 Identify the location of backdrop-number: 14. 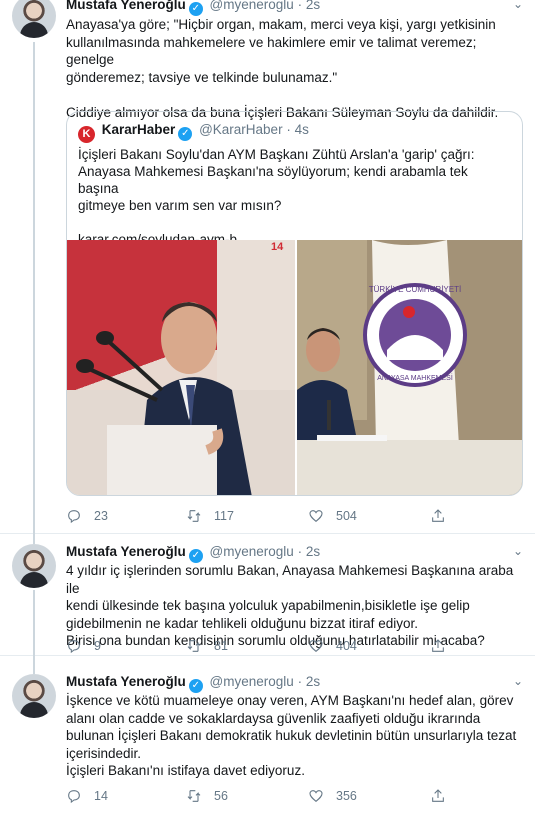
(277, 247).